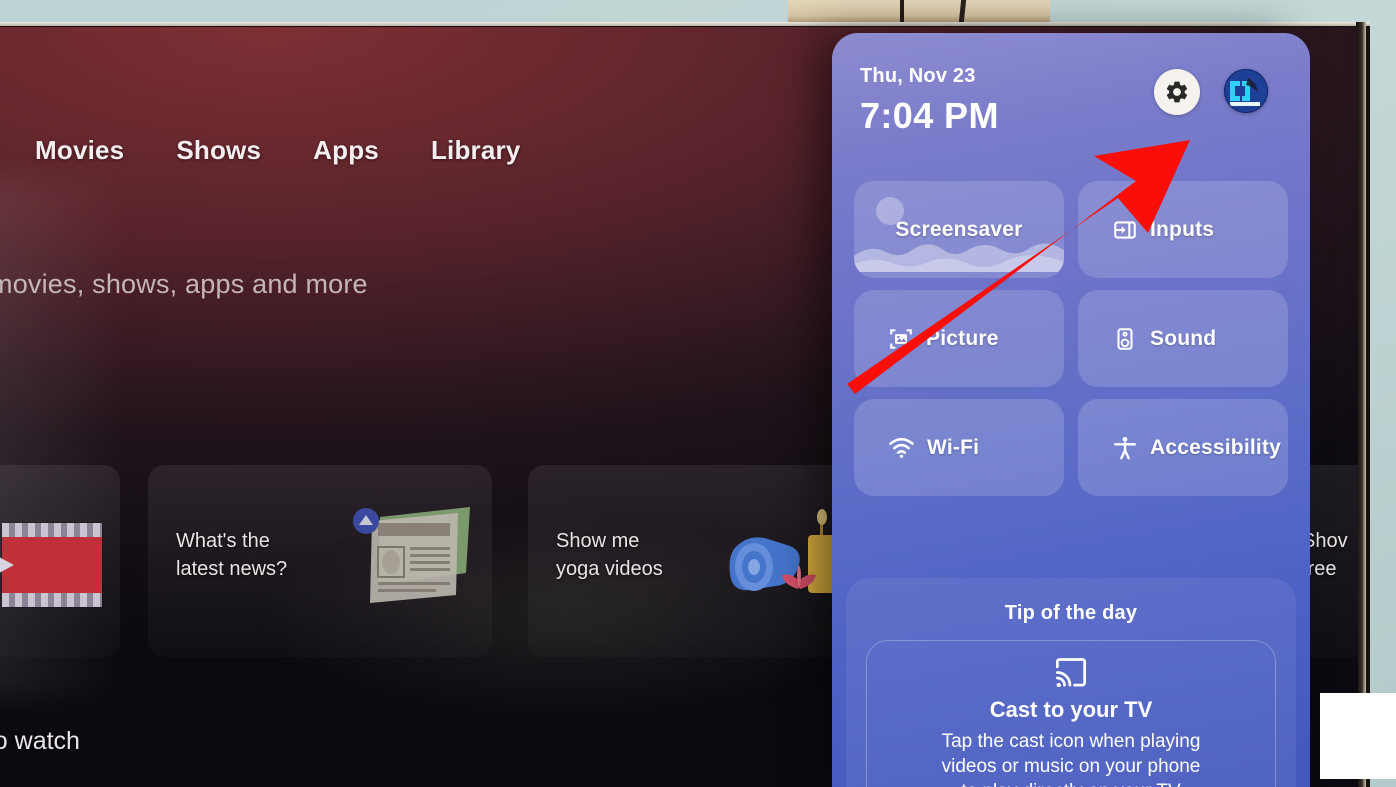 Image resolution: width=1396 pixels, height=787 pixels. Describe the element at coordinates (700, 561) in the screenshot. I see `list-item: Show me yoga videos` at that location.